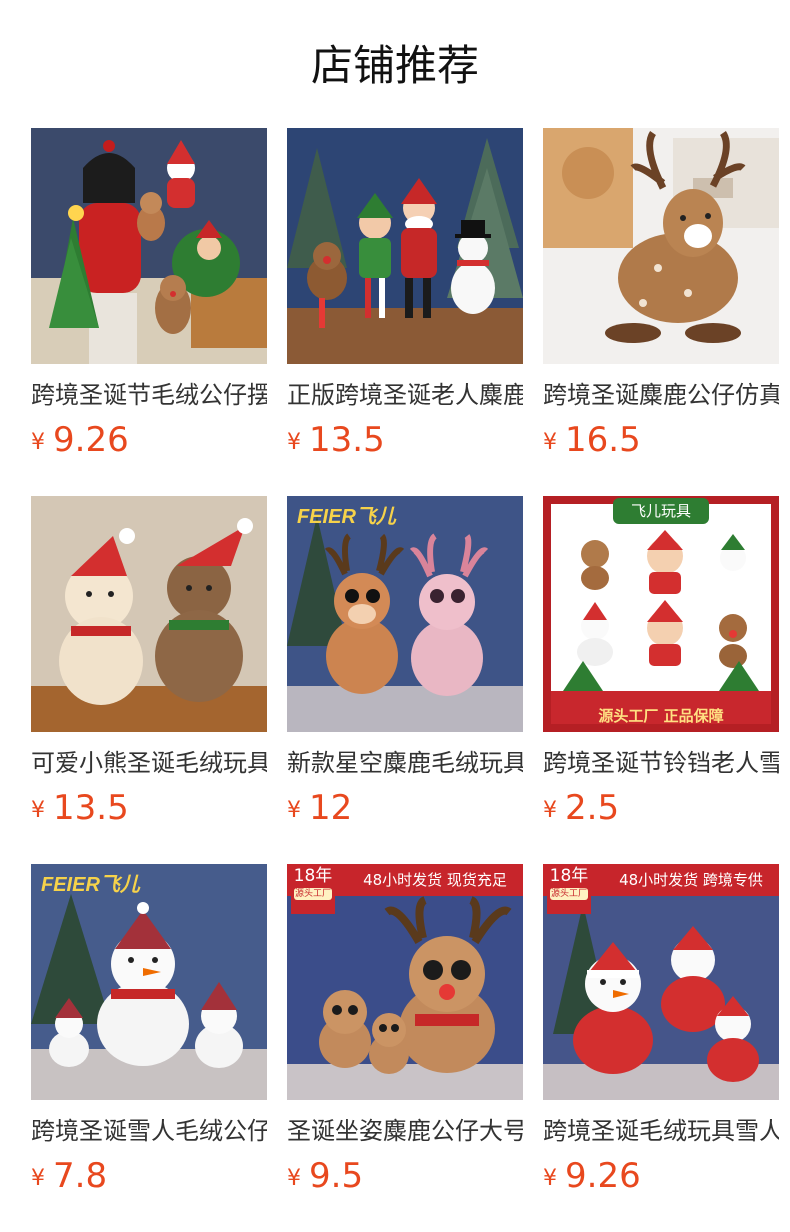 The image size is (790, 1232). I want to click on product-card: 跨境圣诞节毛绒公仔摆件 ¥9.26, so click(149, 295).